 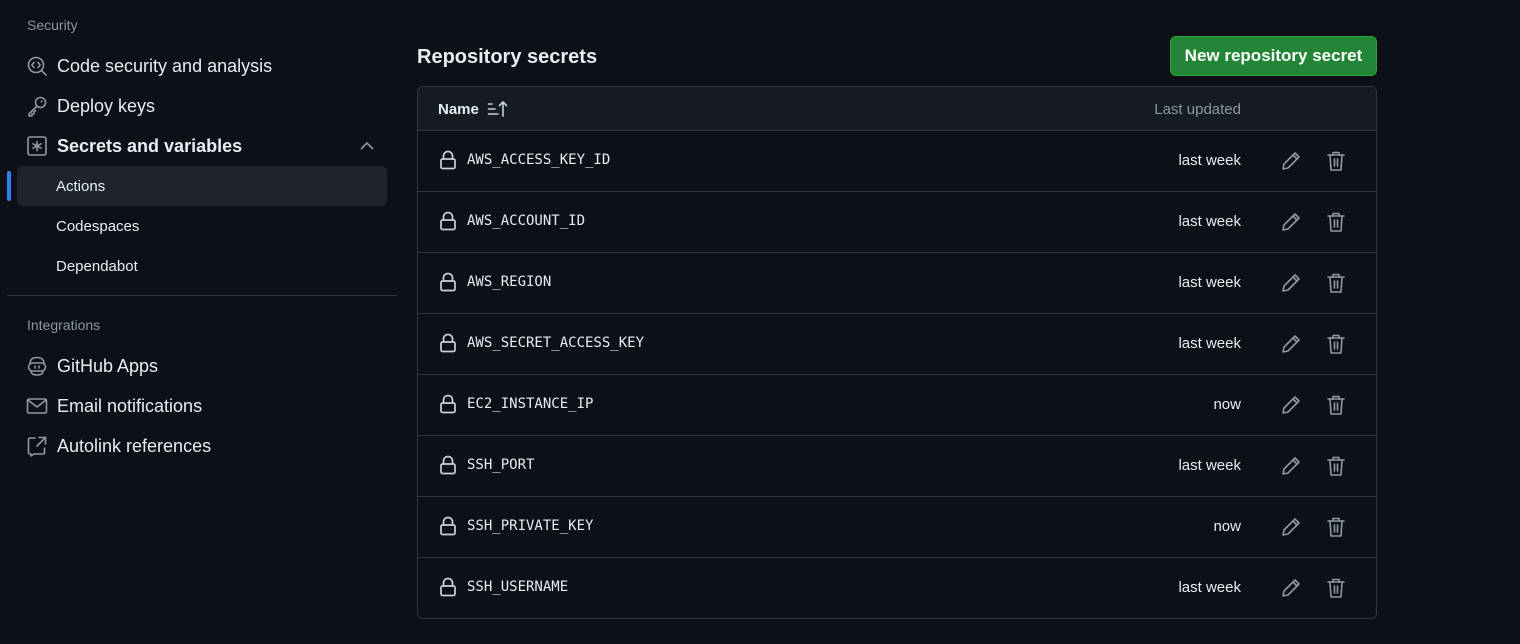 What do you see at coordinates (202, 266) in the screenshot?
I see `sidebar-subitem-dependabot: Dependabot` at bounding box center [202, 266].